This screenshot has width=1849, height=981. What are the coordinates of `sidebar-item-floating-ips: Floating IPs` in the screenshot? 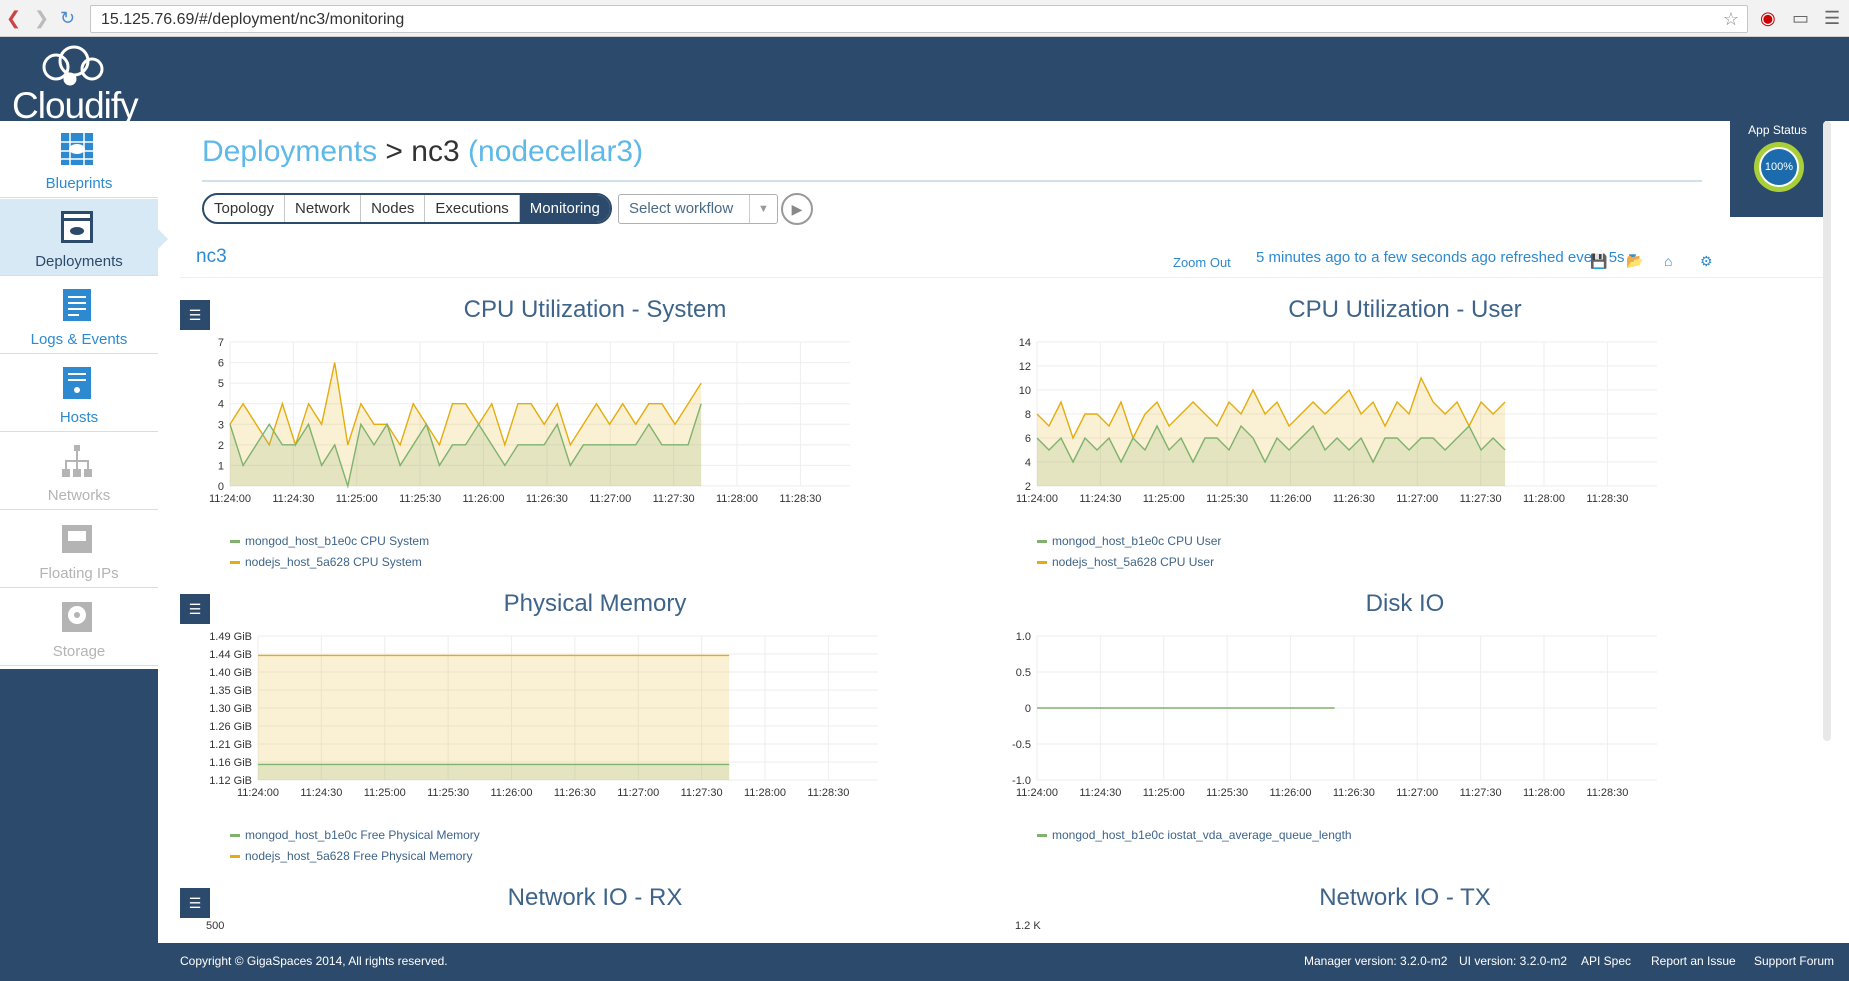 It's located at (79, 549).